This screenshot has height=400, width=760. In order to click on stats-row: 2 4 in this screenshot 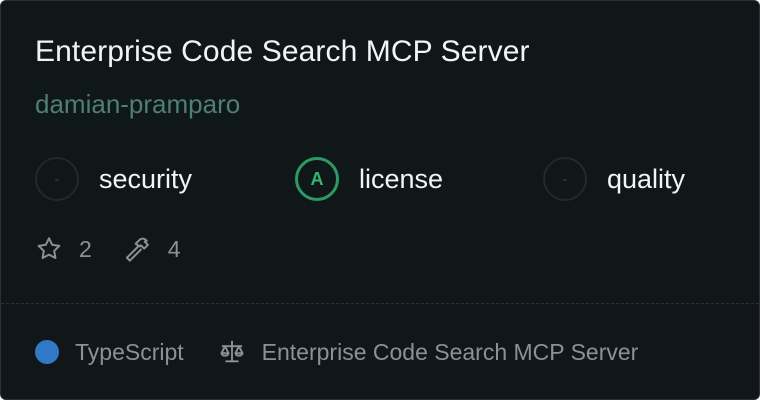, I will do `click(124, 249)`.